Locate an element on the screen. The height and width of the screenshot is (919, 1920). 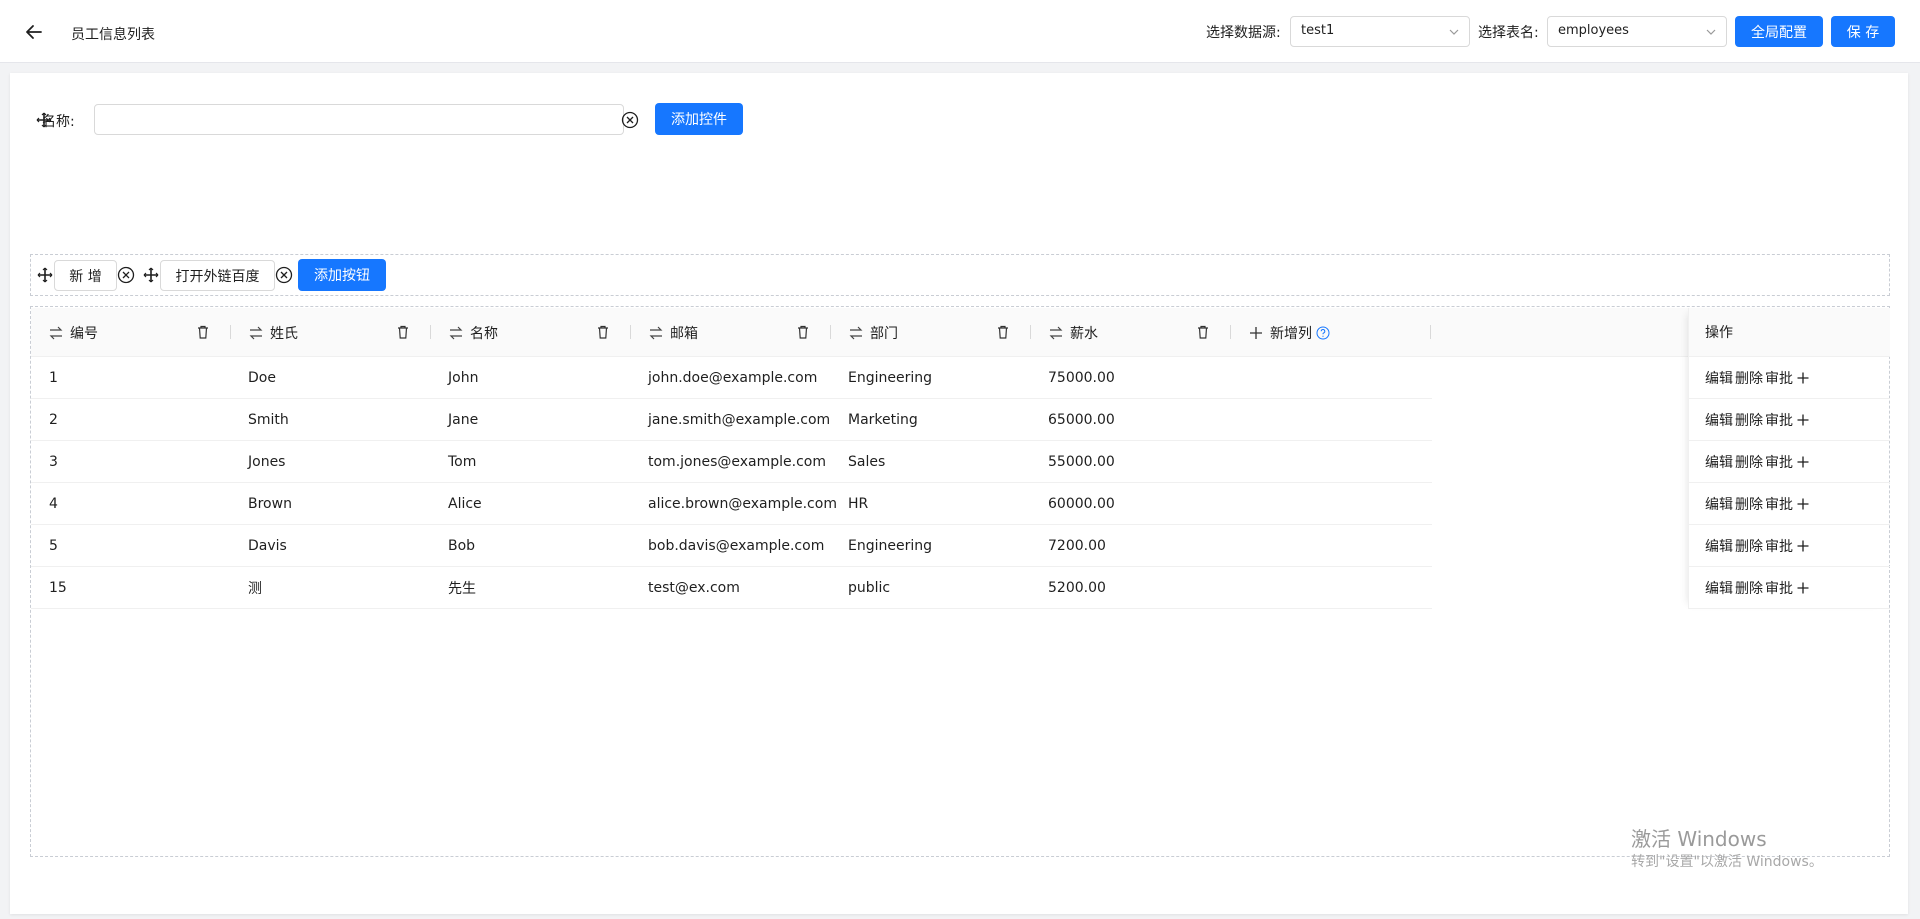
toolbar-open-link-button: 打开外链百度 is located at coordinates (217, 275).